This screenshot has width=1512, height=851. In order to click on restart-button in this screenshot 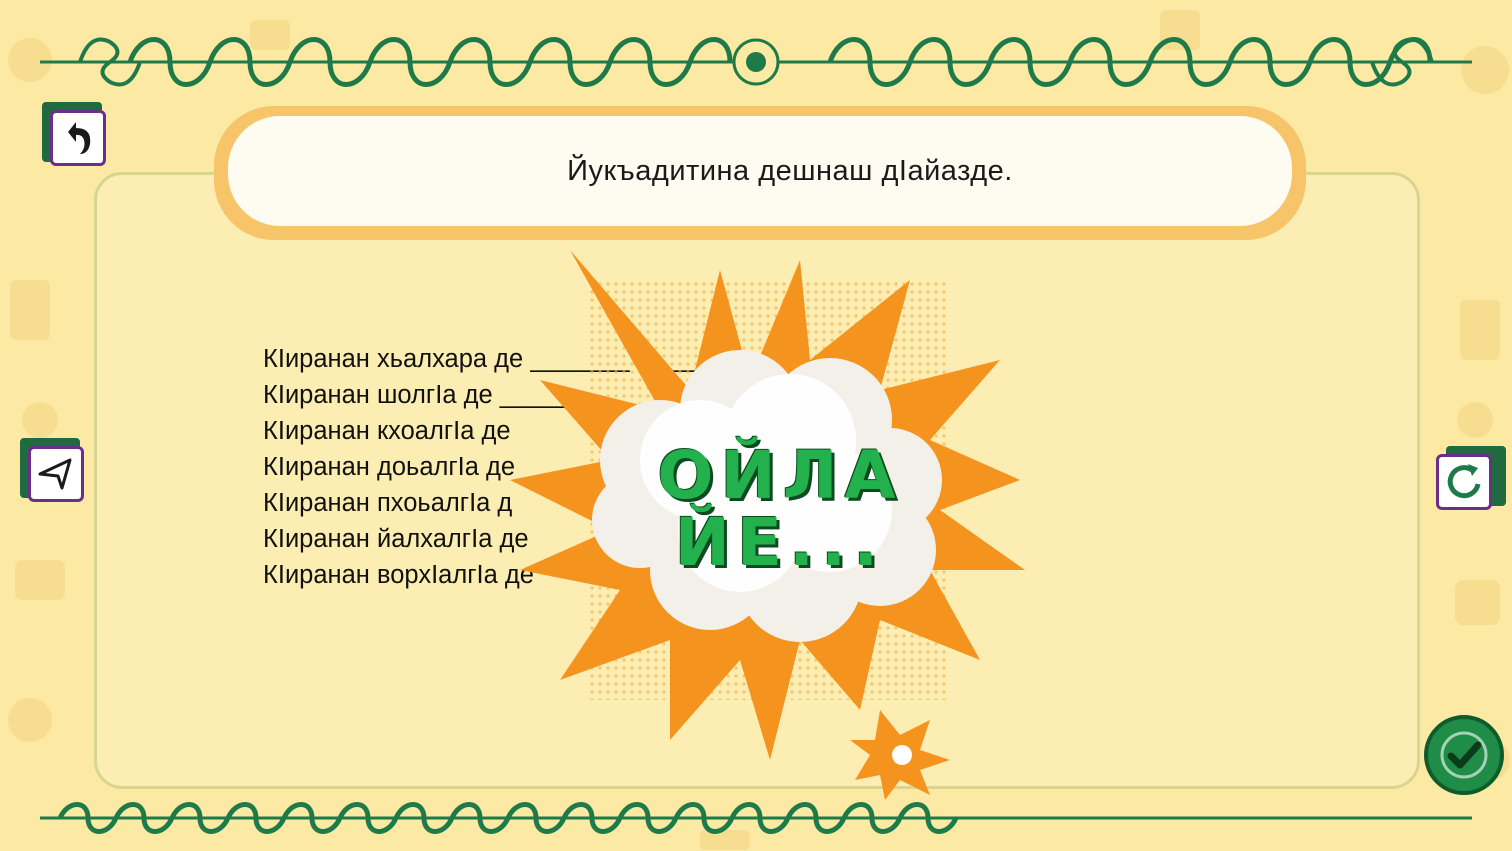, I will do `click(1464, 482)`.